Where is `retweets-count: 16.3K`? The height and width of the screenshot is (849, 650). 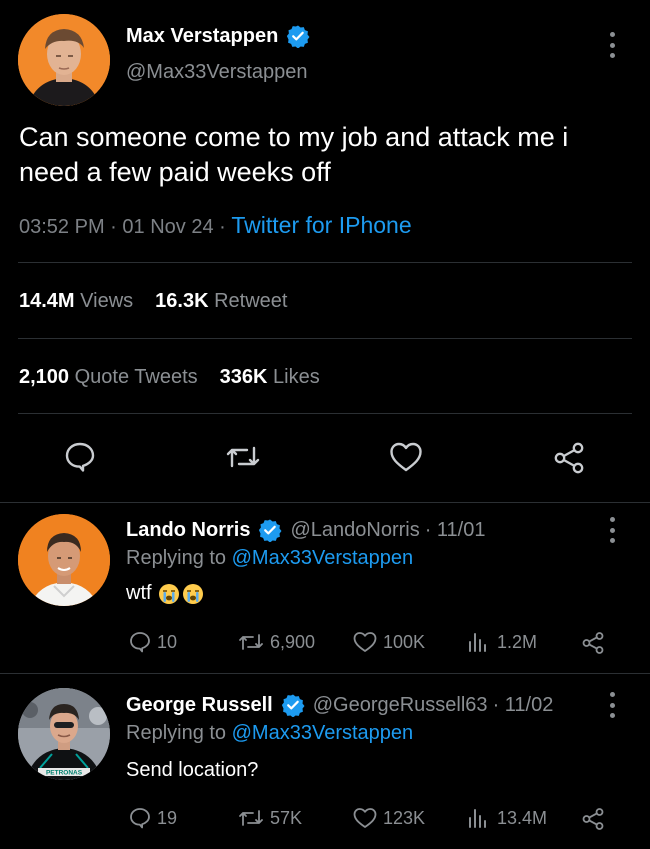
retweets-count: 16.3K is located at coordinates (182, 301).